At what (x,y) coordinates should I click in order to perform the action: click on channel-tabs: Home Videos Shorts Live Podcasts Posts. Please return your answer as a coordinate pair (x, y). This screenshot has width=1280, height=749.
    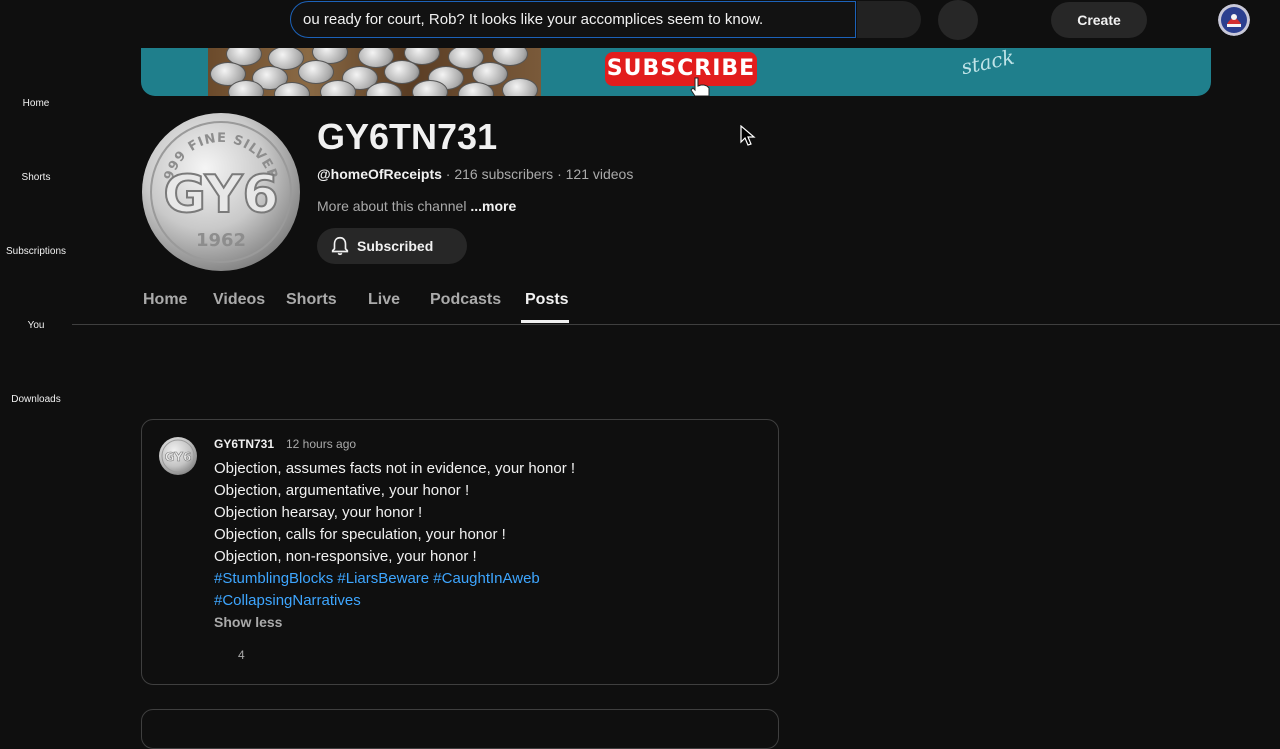
    Looking at the image, I should click on (676, 302).